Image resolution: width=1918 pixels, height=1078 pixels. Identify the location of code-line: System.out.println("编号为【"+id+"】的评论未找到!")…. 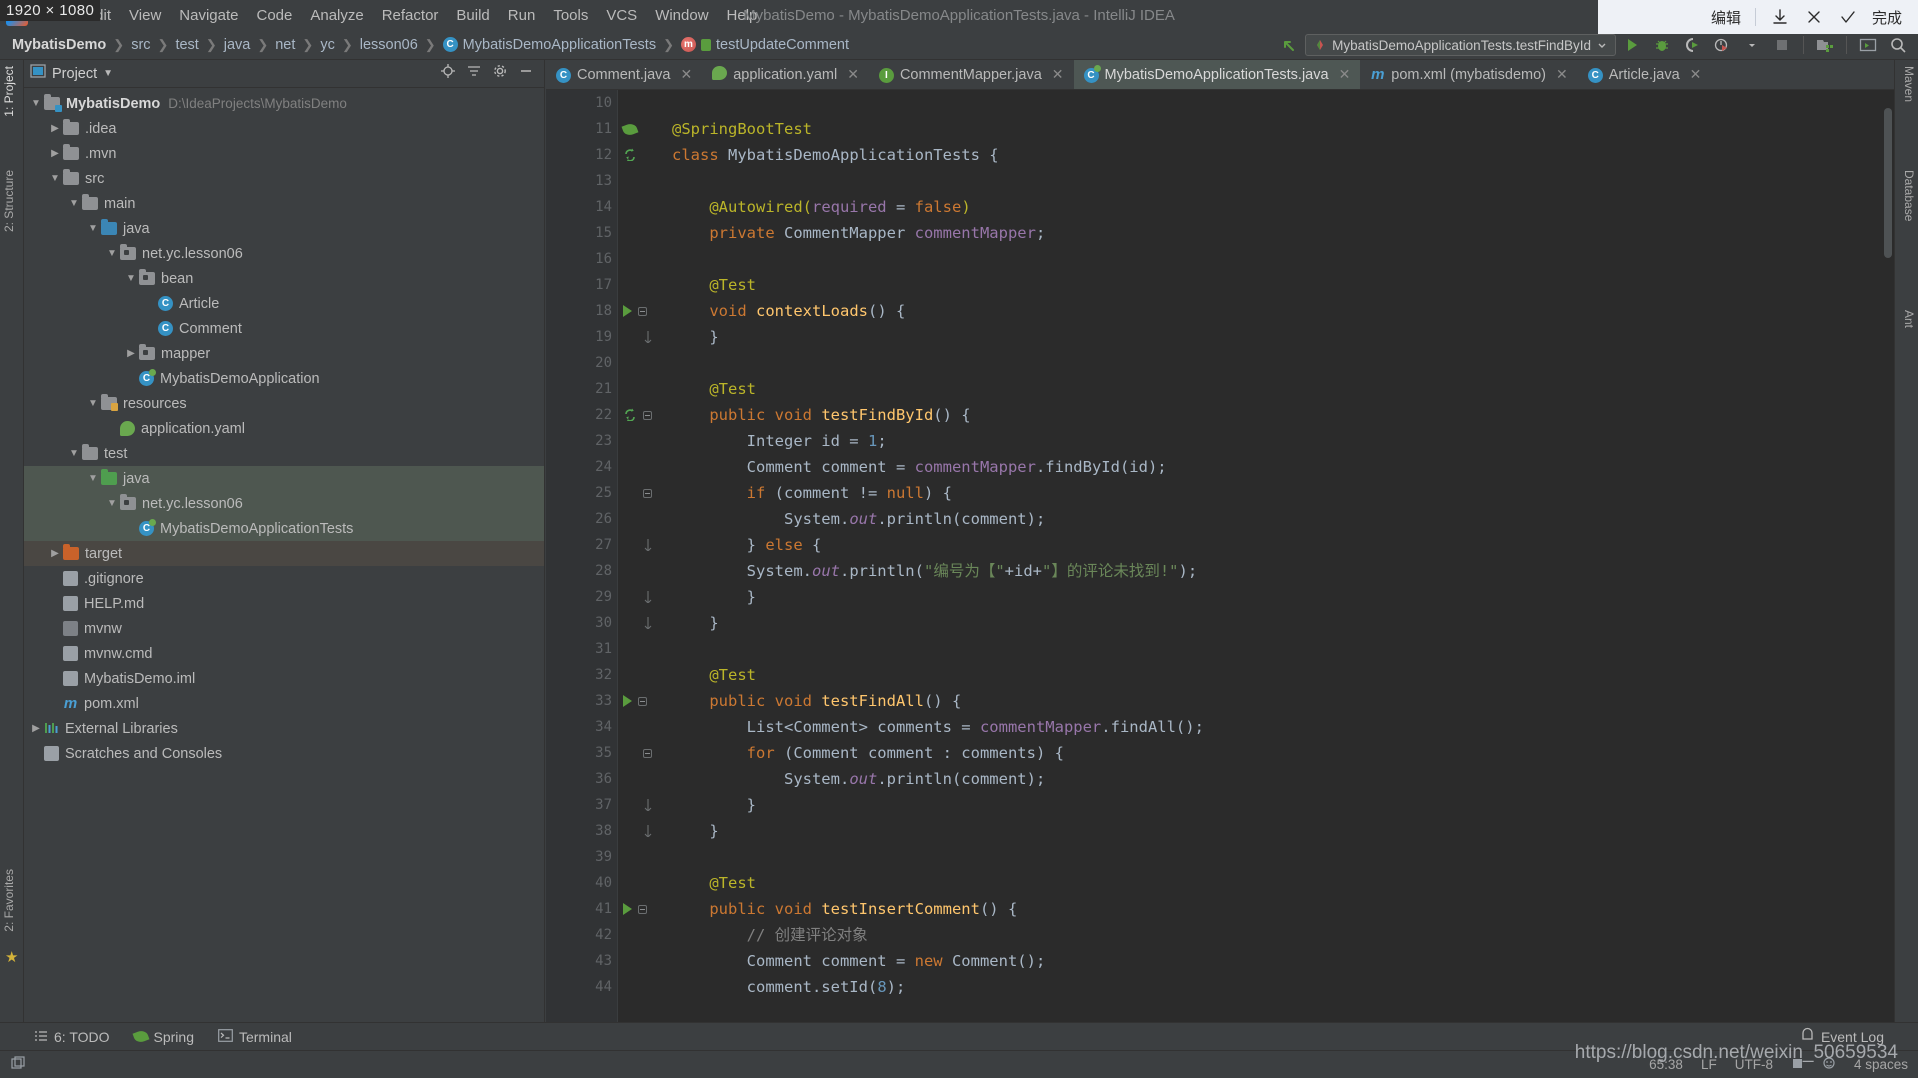
(1283, 571).